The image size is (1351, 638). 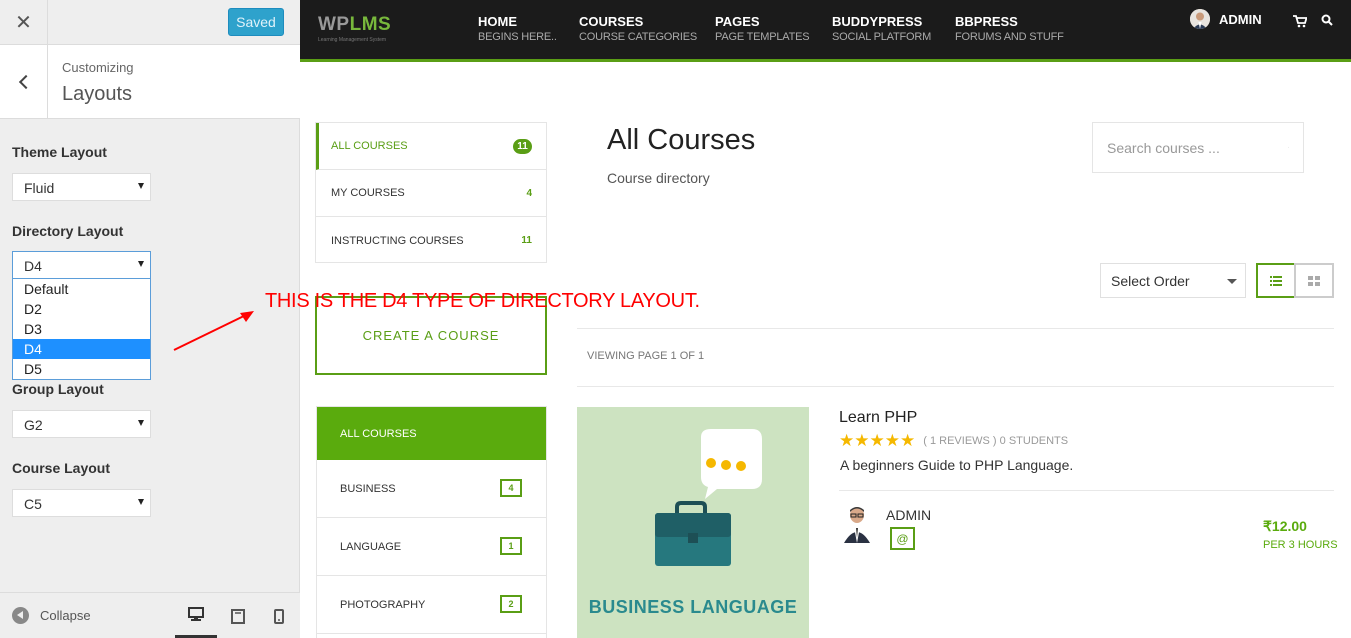 What do you see at coordinates (24, 22) in the screenshot?
I see `close-icon: ✕` at bounding box center [24, 22].